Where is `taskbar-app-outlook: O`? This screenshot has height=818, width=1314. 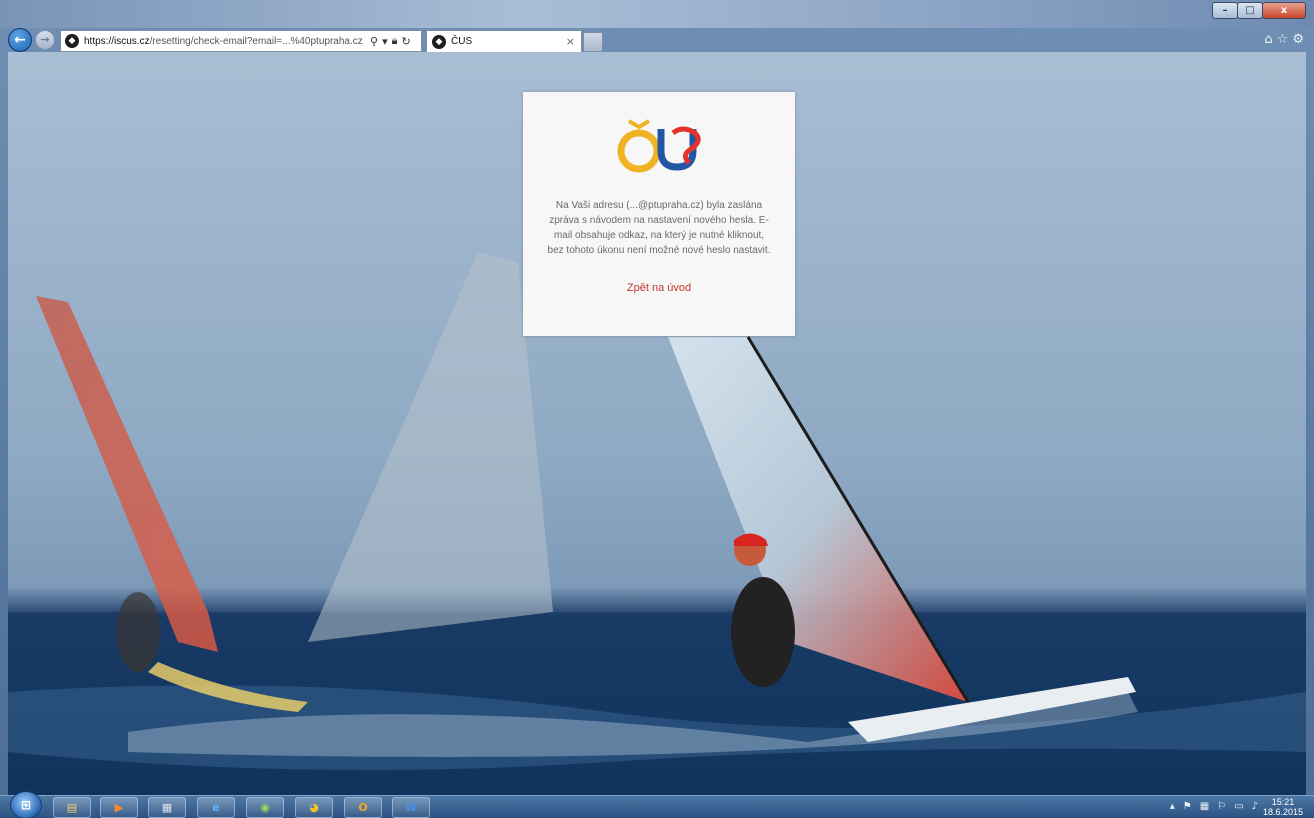
taskbar-app-outlook: O is located at coordinates (363, 807).